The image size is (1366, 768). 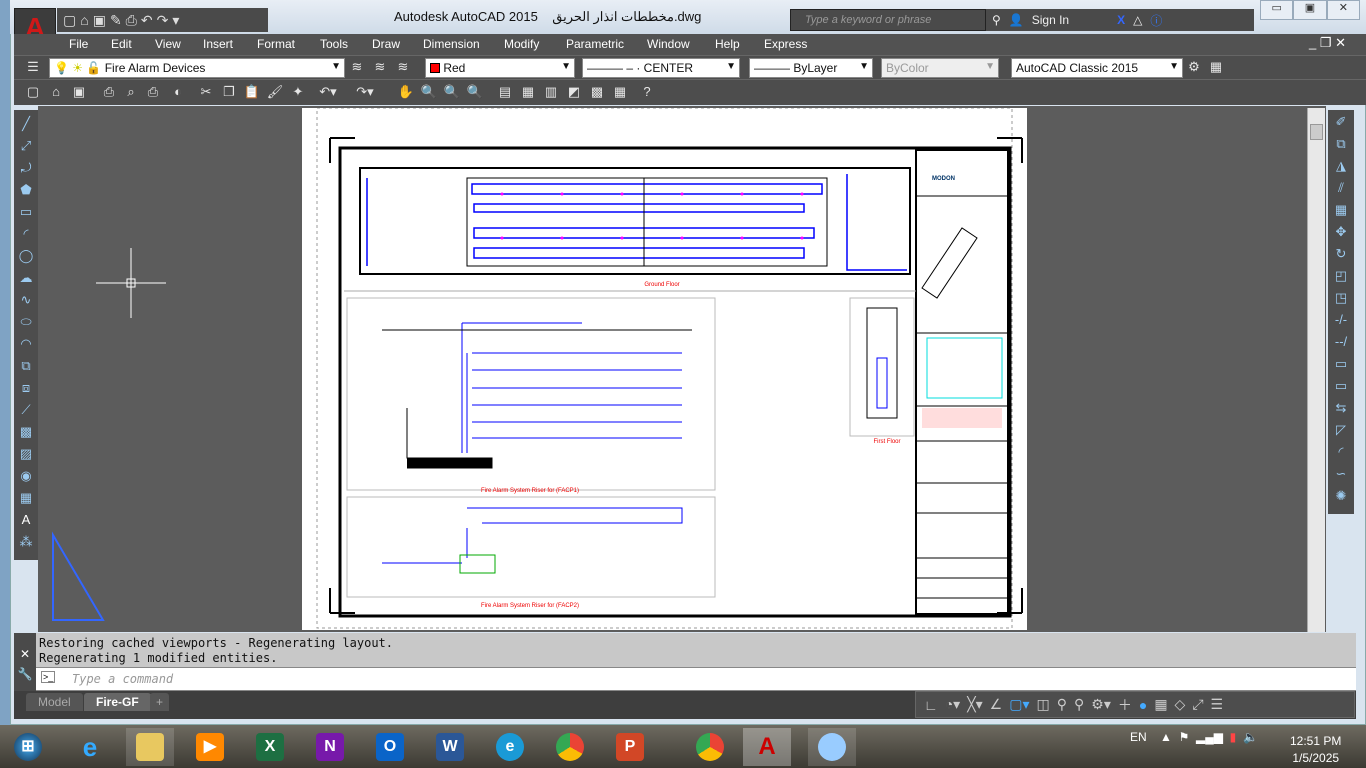 What do you see at coordinates (630, 747) in the screenshot?
I see `powerpoint-icon: P` at bounding box center [630, 747].